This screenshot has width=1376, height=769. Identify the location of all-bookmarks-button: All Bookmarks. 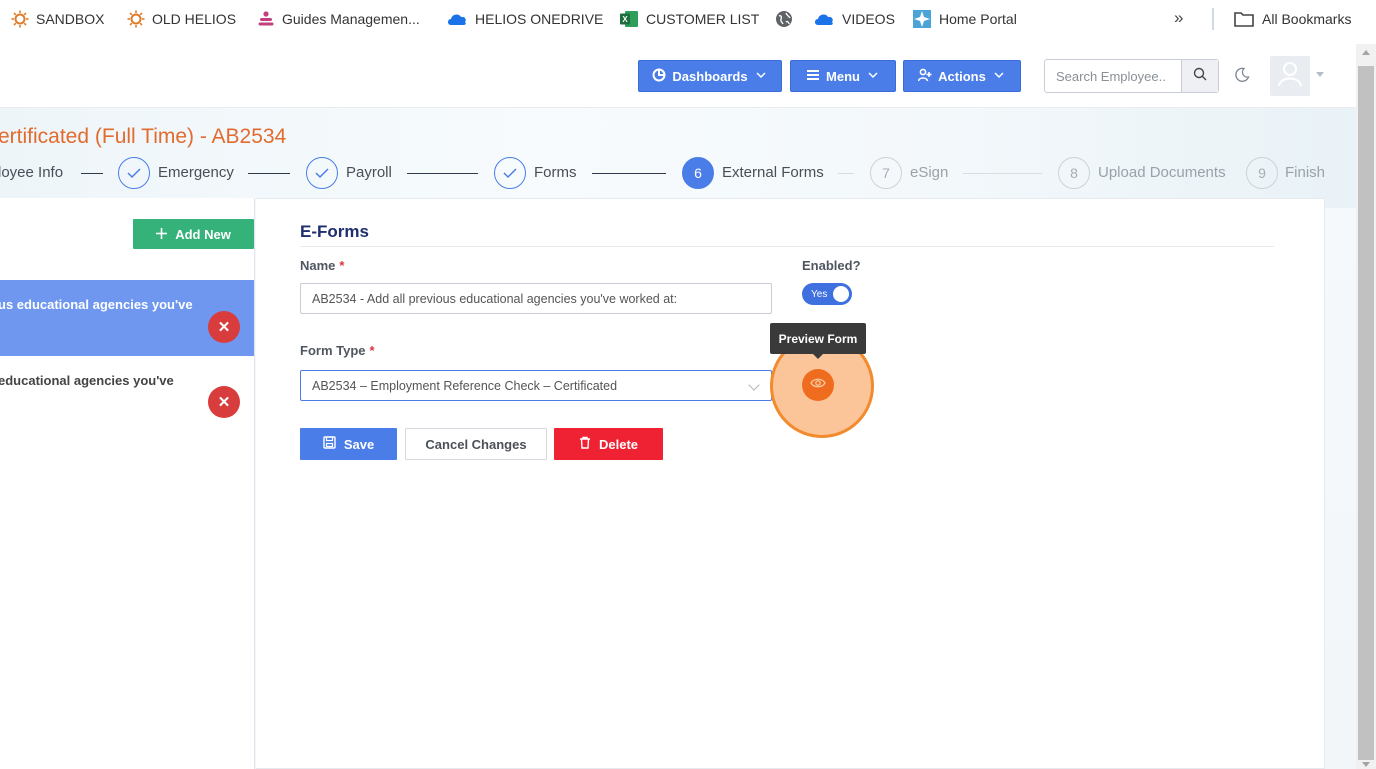
(1292, 19).